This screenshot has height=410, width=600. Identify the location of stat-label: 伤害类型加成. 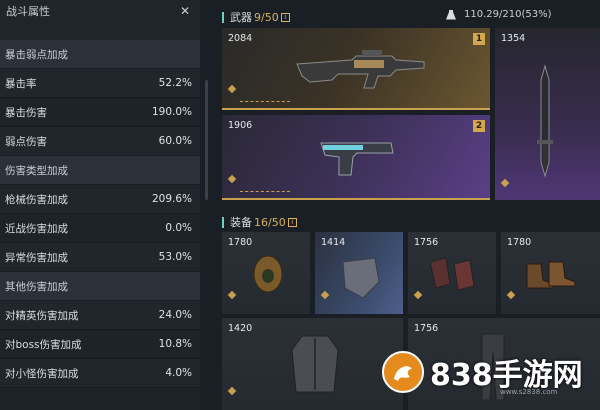
(36, 170).